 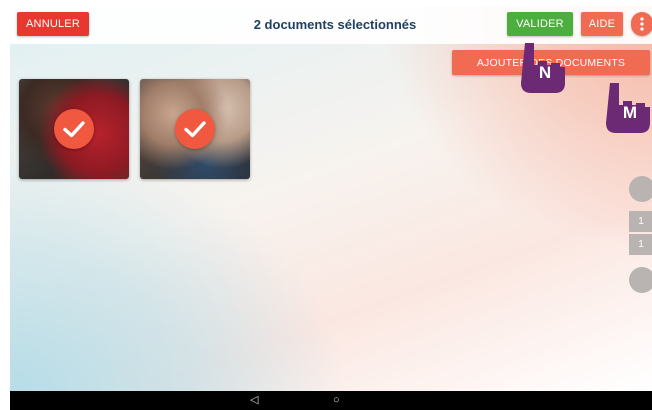 I want to click on more-options-button, so click(x=641, y=24).